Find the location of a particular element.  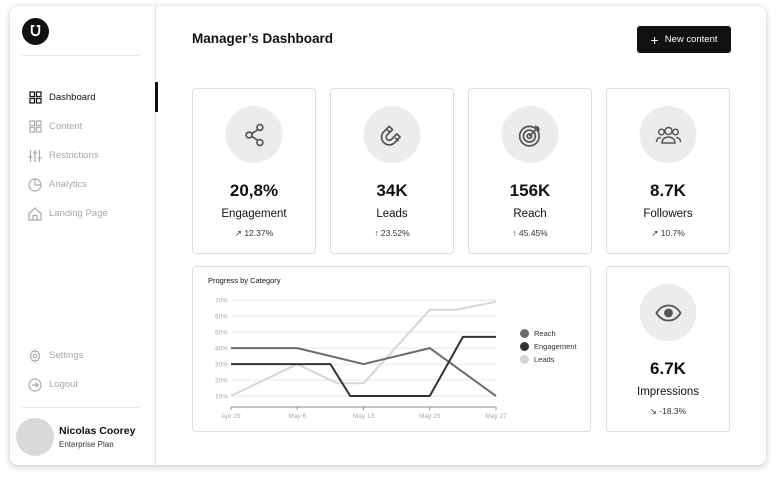

sidebar-item-analytics: Analytics is located at coordinates (83, 184).